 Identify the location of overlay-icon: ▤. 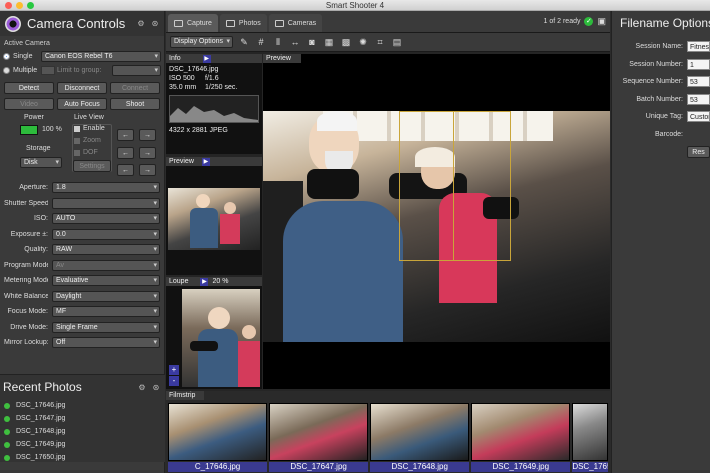
(397, 42).